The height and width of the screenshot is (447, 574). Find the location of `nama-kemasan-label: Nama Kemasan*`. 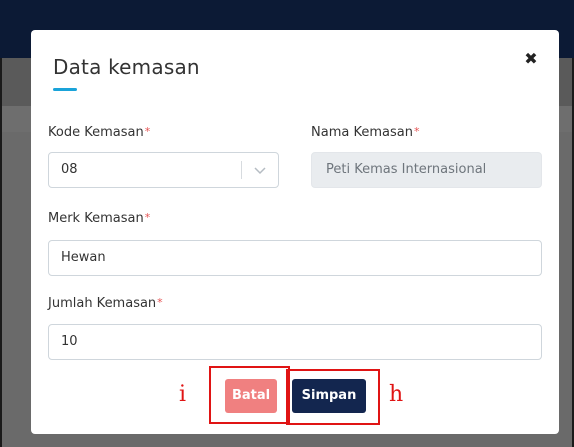

nama-kemasan-label: Nama Kemasan* is located at coordinates (365, 132).